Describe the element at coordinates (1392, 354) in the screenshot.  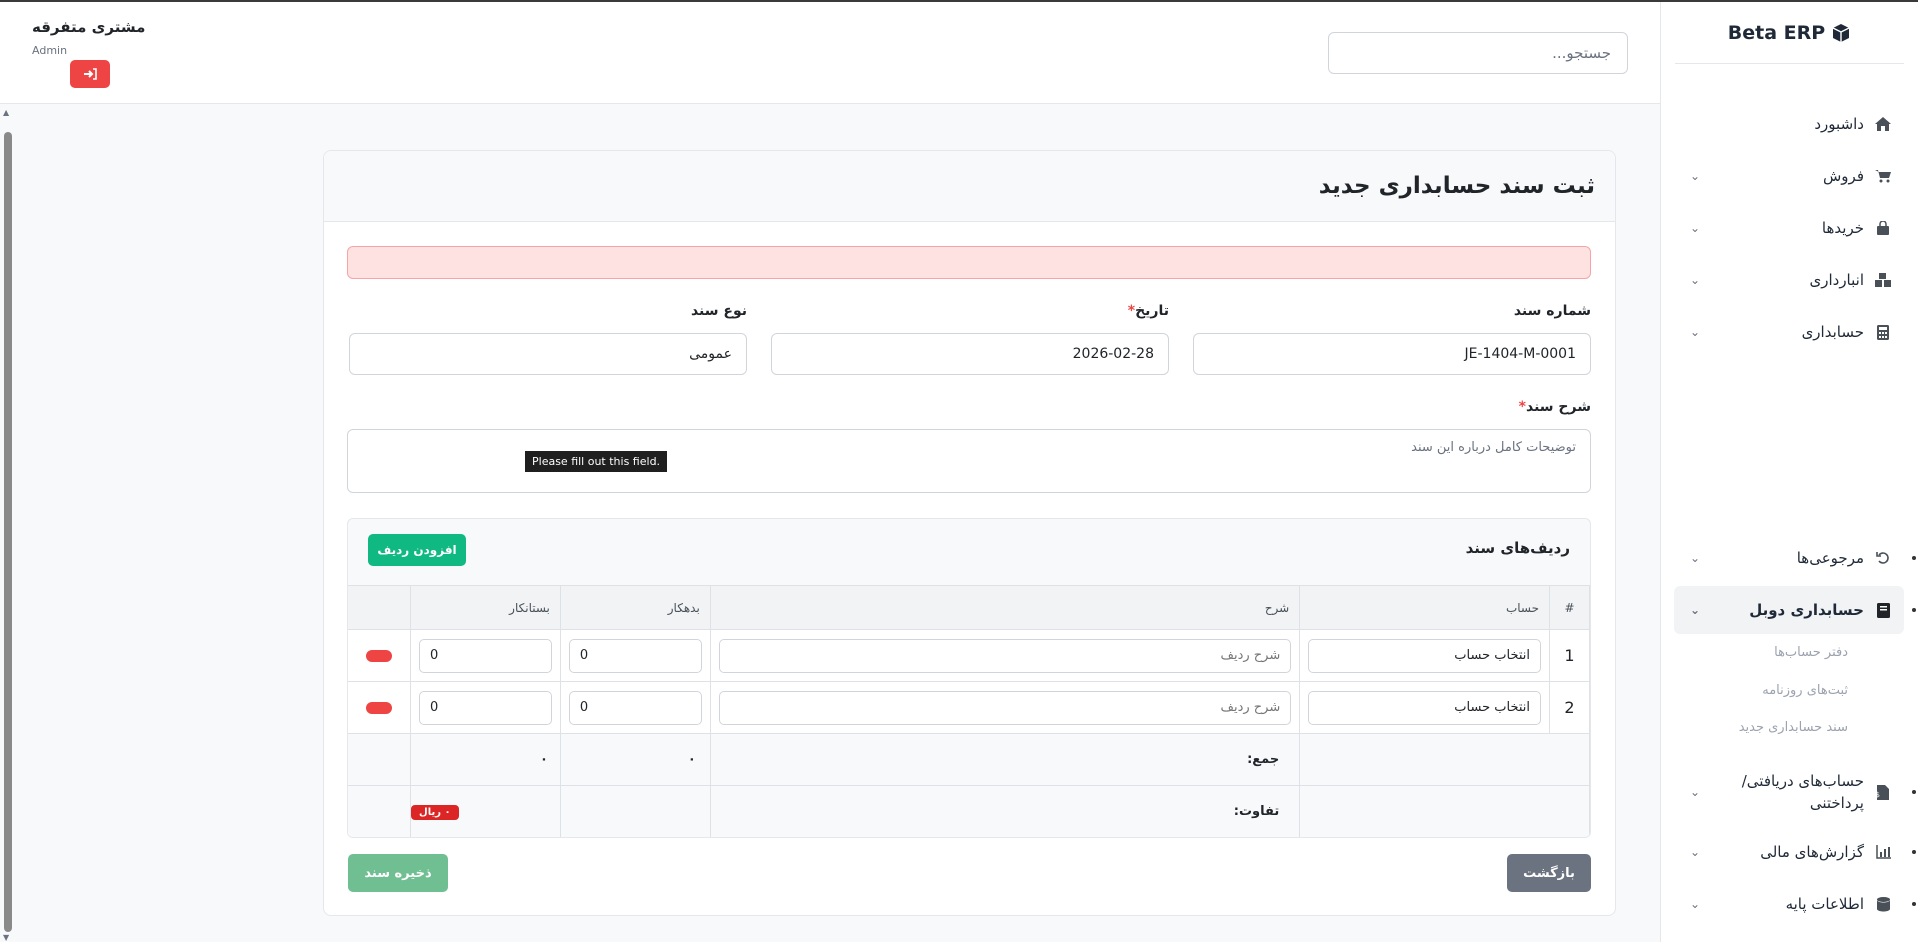
I see `doc-number-input` at that location.